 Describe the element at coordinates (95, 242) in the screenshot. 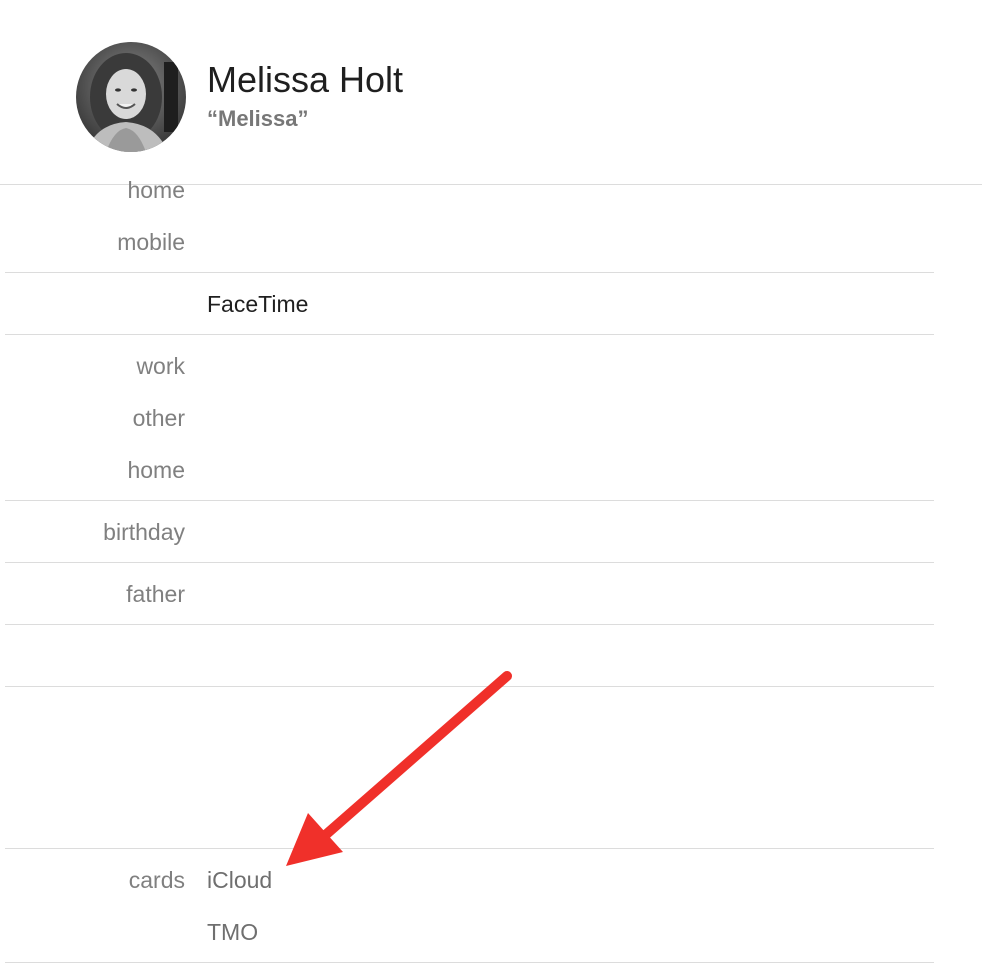

I see `phone-label-mobile: mobile` at that location.